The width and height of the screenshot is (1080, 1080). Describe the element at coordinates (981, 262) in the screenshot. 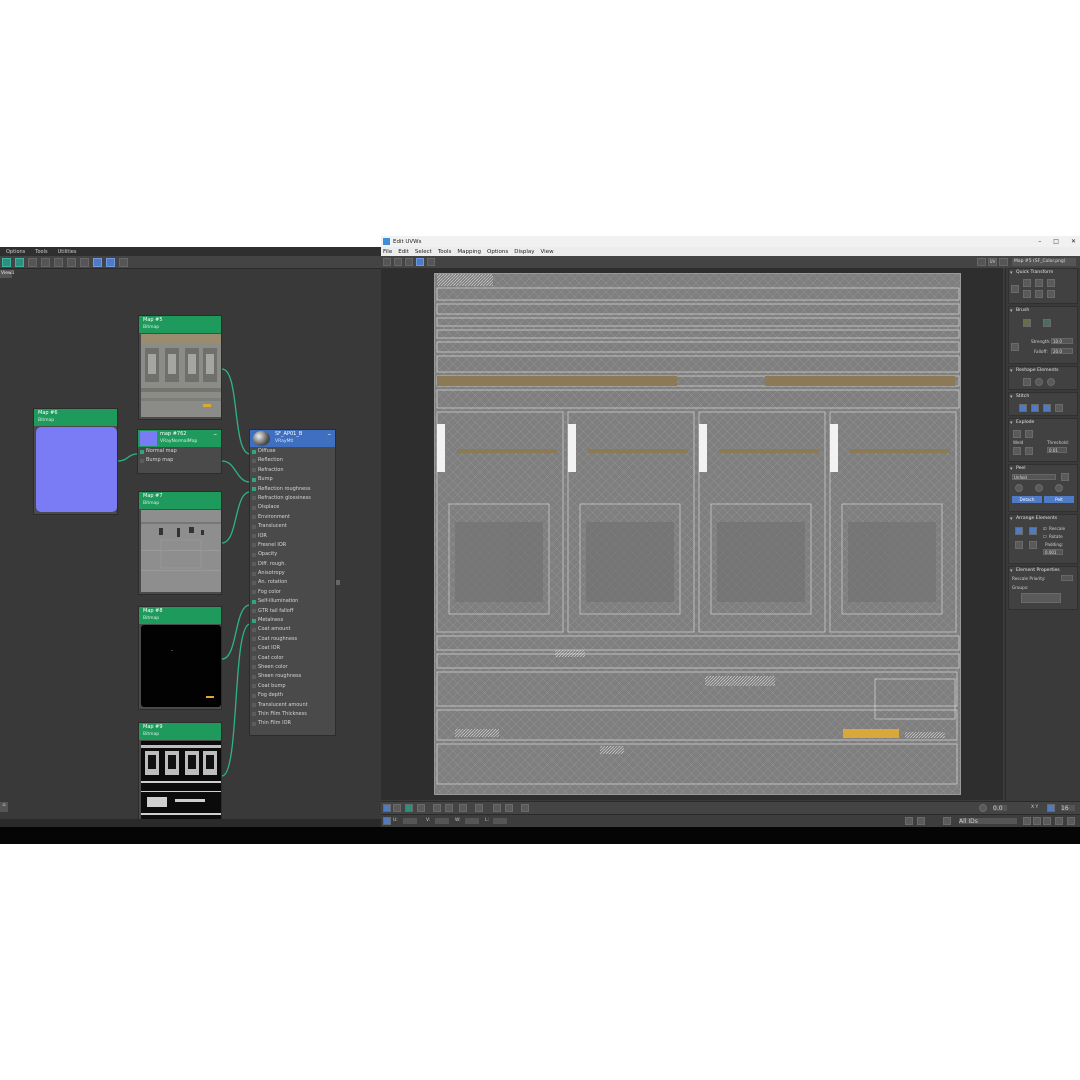

I see `checker-toggle-icon` at that location.